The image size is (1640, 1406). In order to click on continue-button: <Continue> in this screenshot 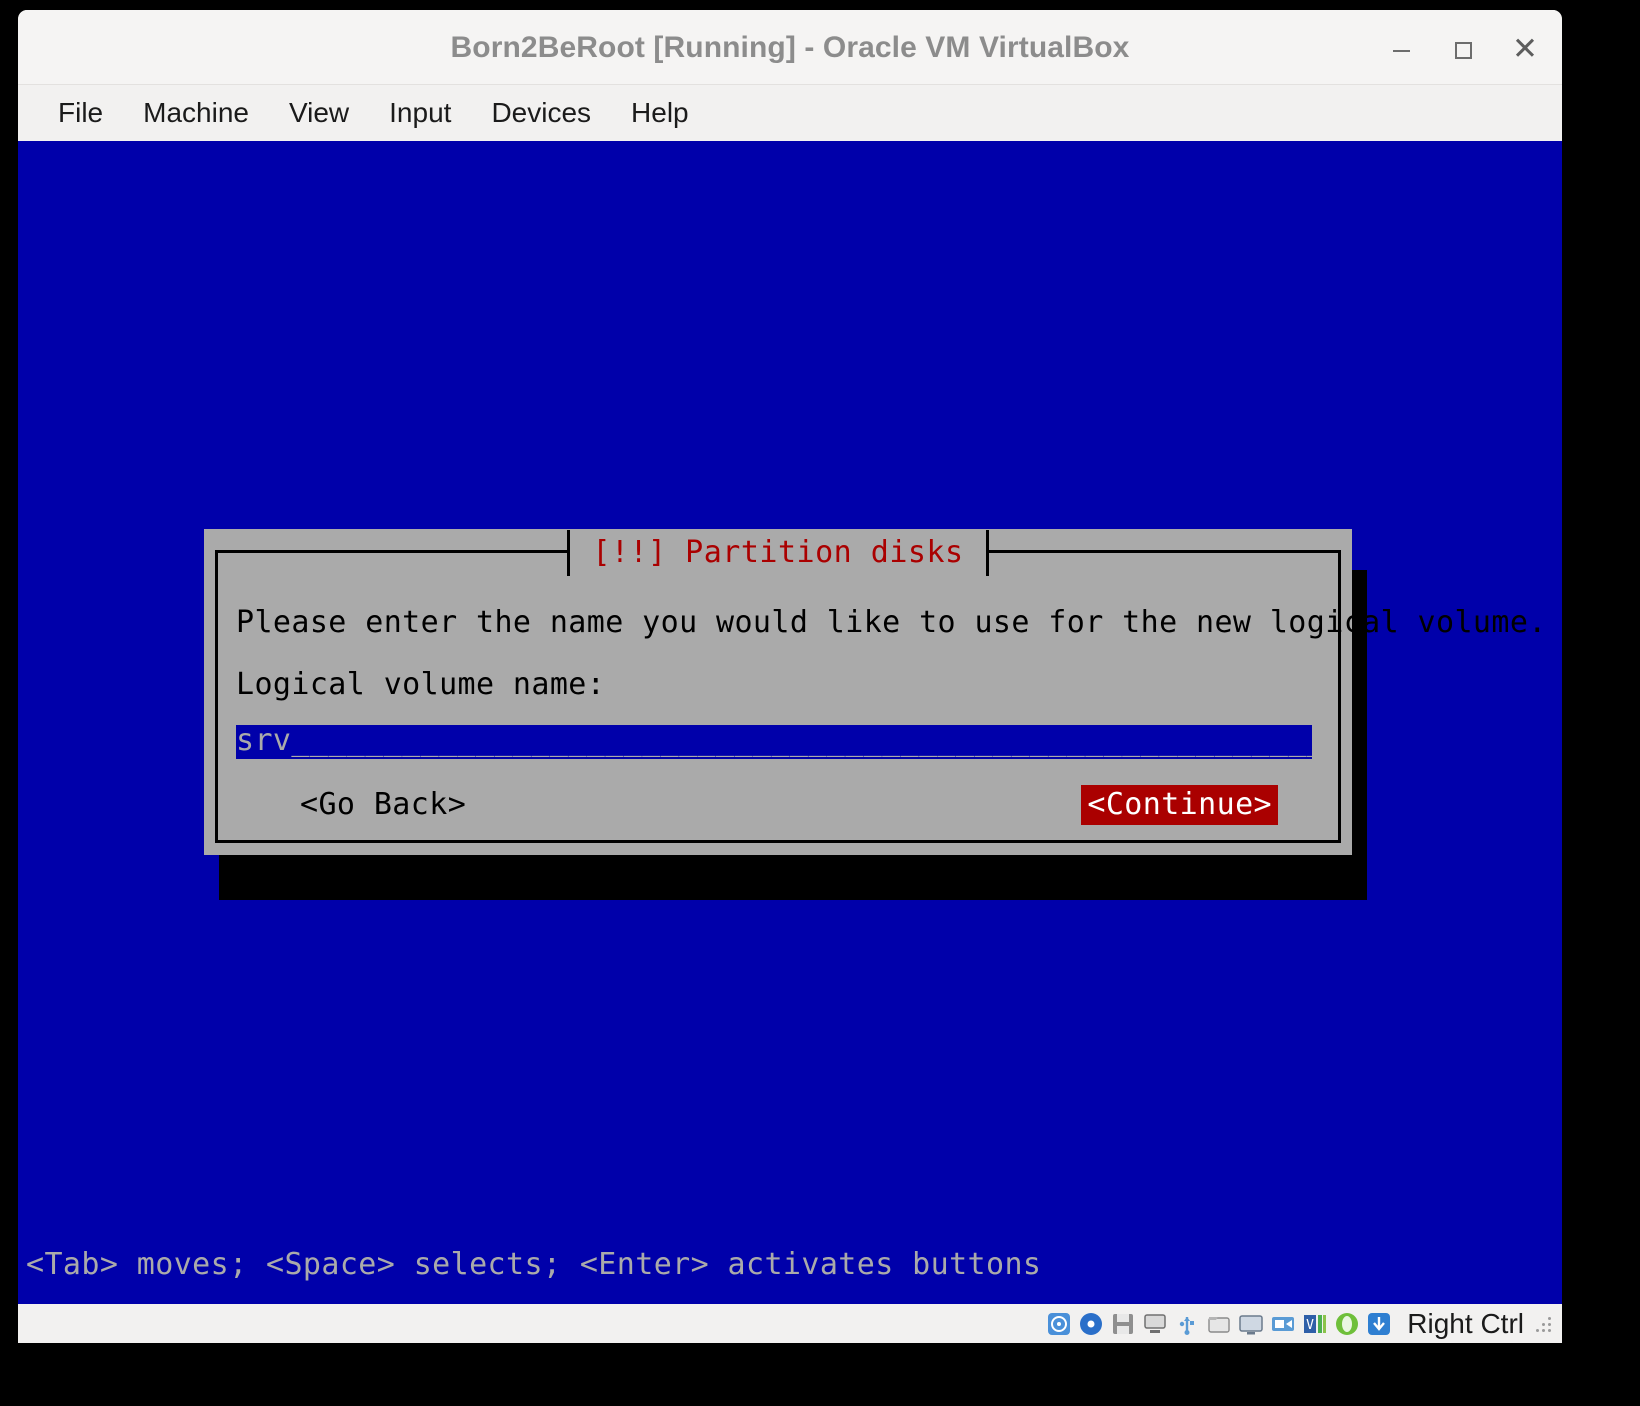, I will do `click(1179, 805)`.